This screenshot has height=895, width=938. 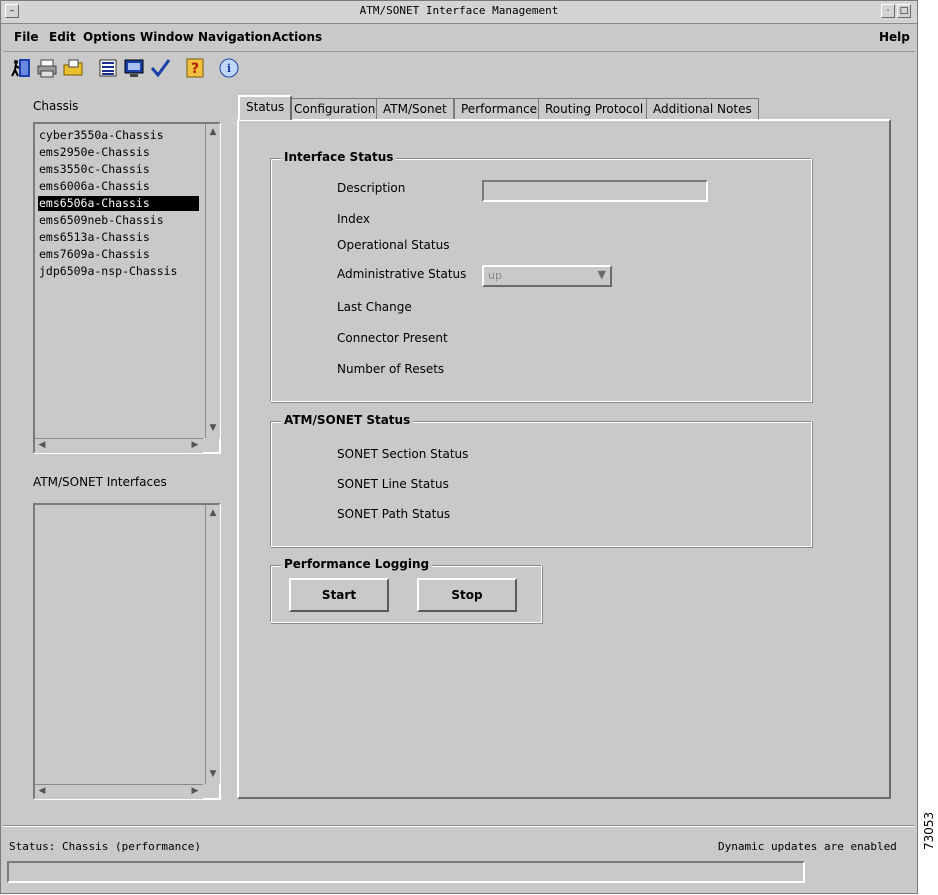 I want to click on svg-text: i, so click(x=229, y=68).